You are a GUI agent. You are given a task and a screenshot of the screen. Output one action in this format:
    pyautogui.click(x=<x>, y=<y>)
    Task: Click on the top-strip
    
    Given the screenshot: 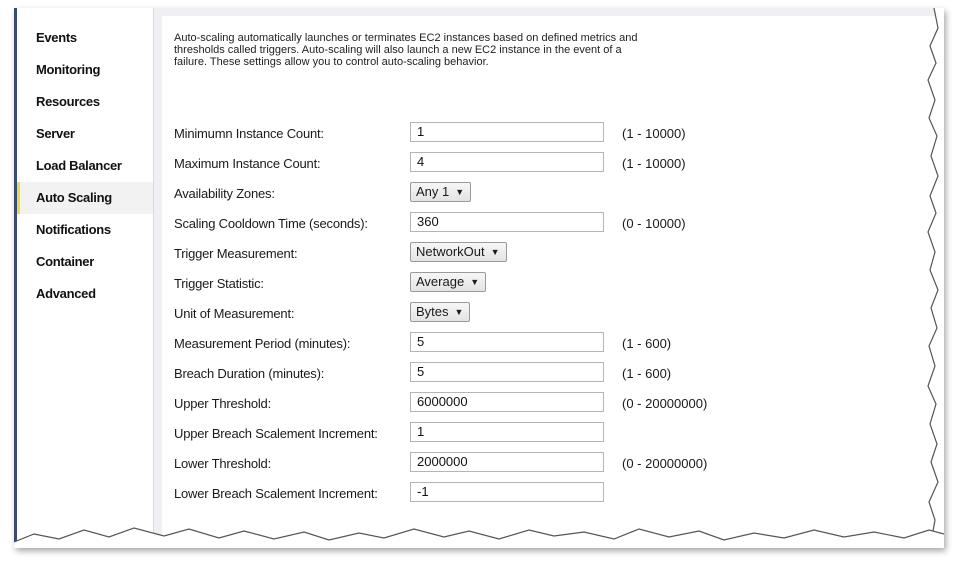 What is the action you would take?
    pyautogui.click(x=553, y=12)
    